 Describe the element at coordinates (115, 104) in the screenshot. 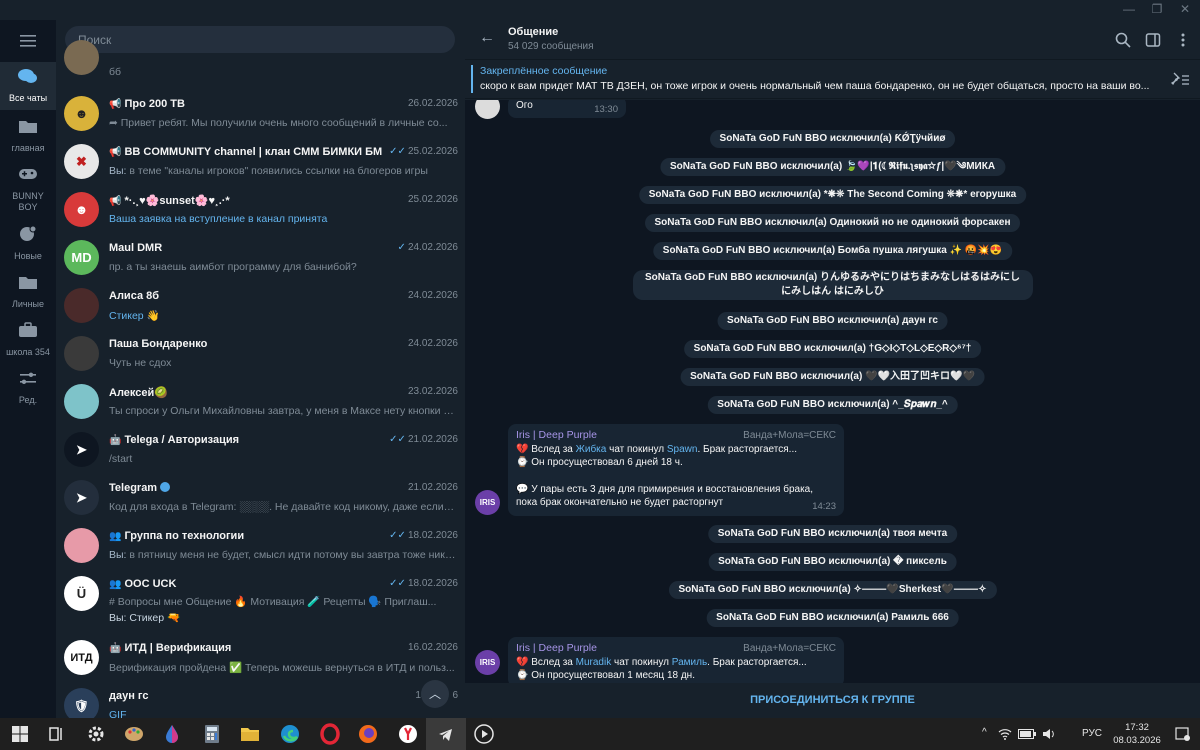

I see `megaphone-icon: 📢` at that location.